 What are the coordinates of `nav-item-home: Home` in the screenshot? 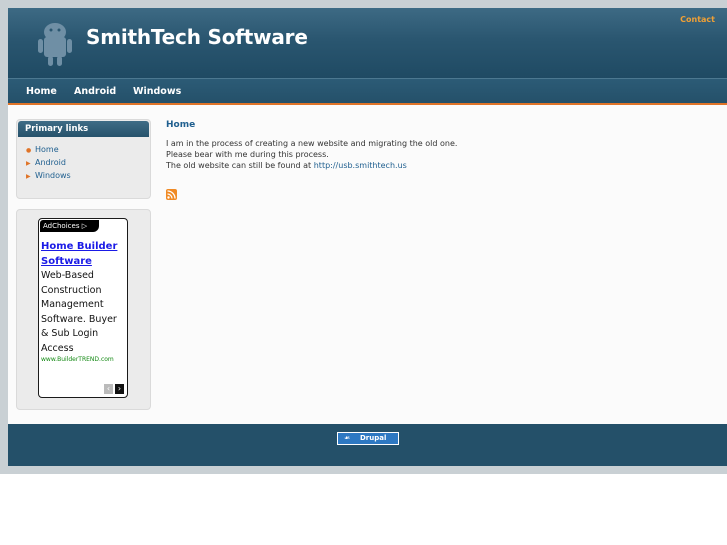 It's located at (41, 91).